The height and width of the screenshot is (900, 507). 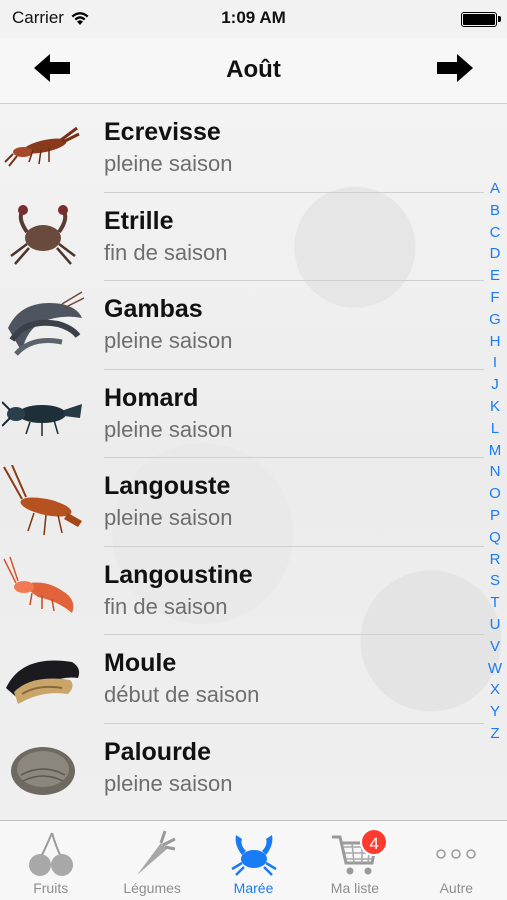 What do you see at coordinates (494, 298) in the screenshot?
I see `index-letter: F` at bounding box center [494, 298].